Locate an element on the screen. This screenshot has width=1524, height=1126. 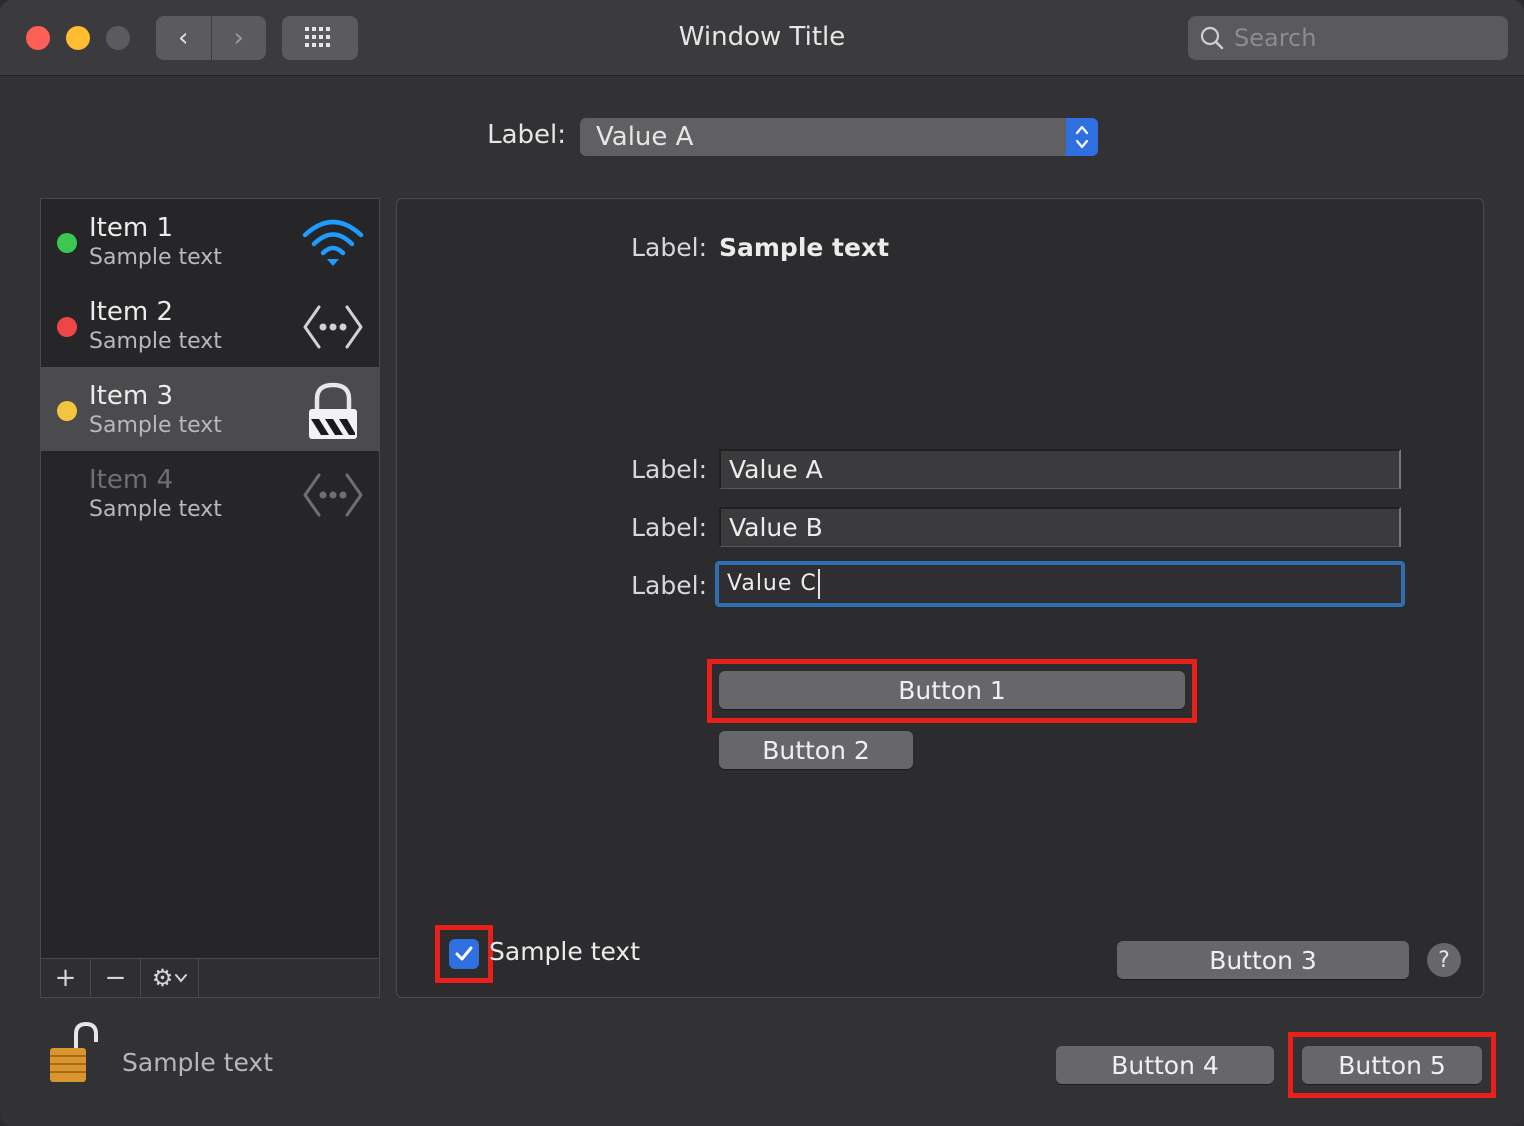
service-actions-button: ⚙ is located at coordinates (170, 978).